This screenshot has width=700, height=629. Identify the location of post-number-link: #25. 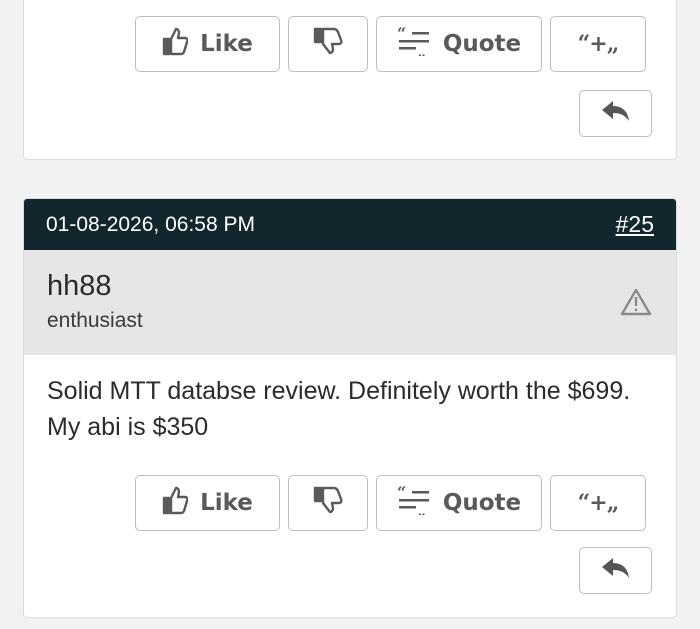
(635, 224).